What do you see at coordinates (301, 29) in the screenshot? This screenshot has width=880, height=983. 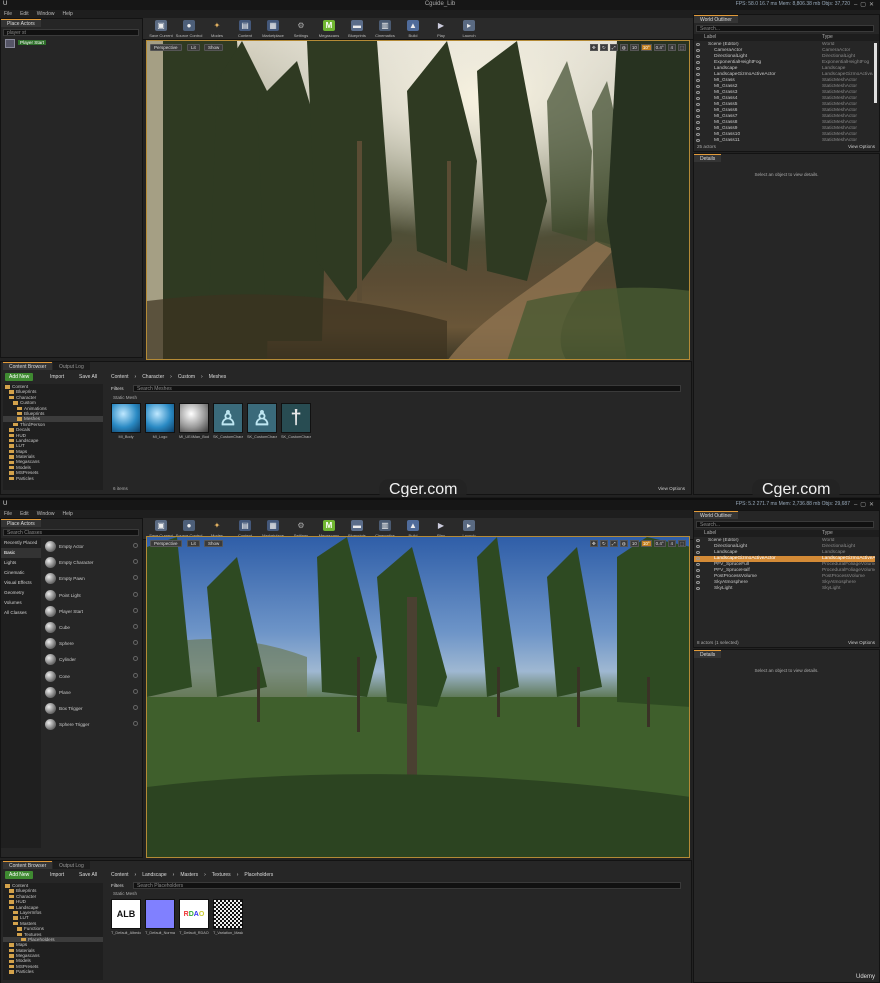 I see `settings-button: ⚙Settings` at bounding box center [301, 29].